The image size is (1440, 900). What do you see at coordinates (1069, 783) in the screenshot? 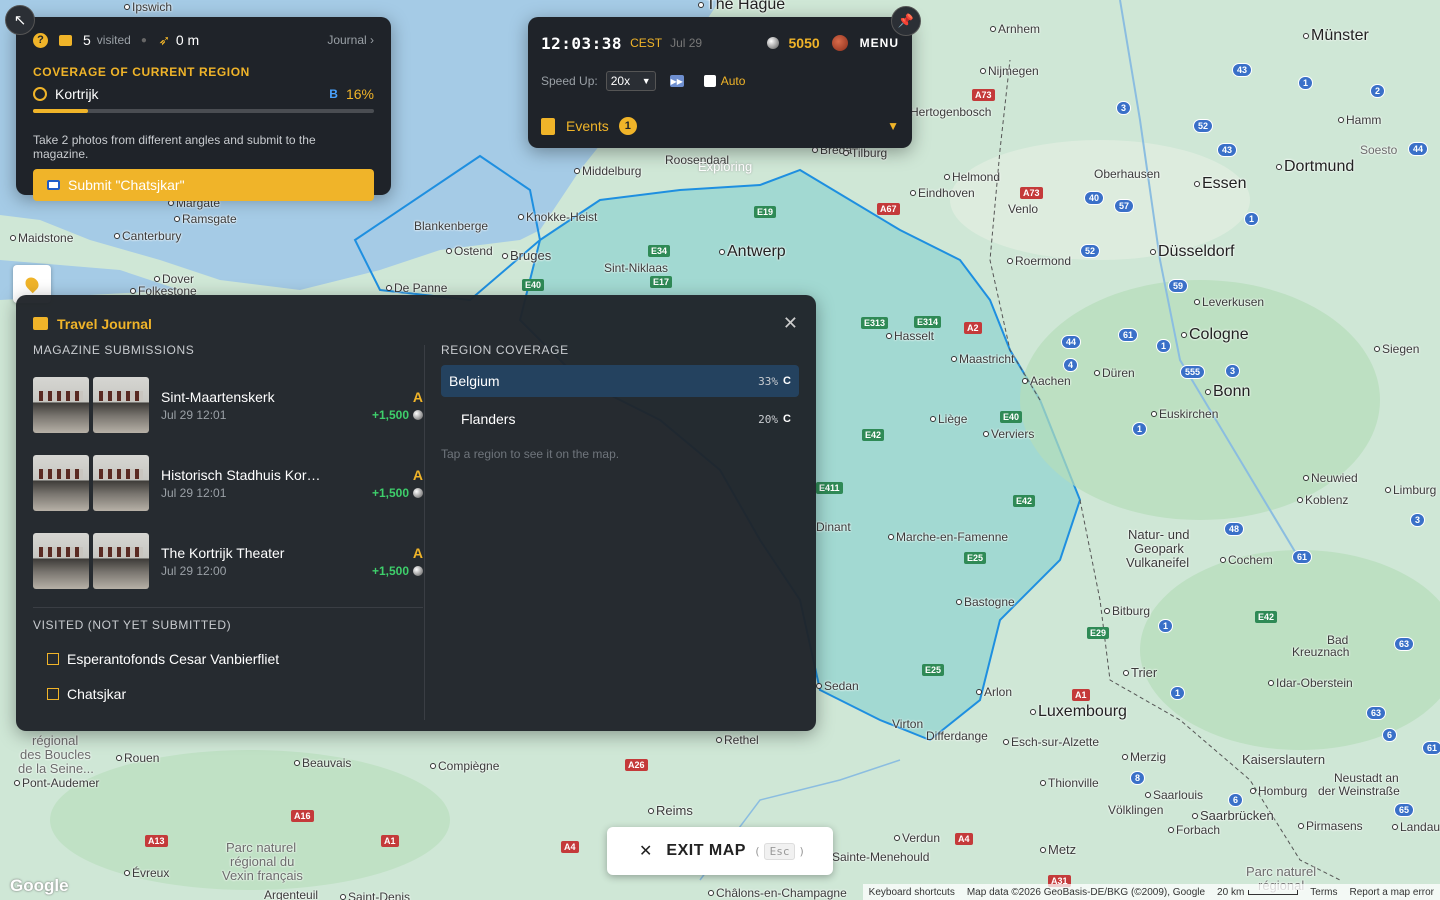
I see `map-city: Thionville` at bounding box center [1069, 783].